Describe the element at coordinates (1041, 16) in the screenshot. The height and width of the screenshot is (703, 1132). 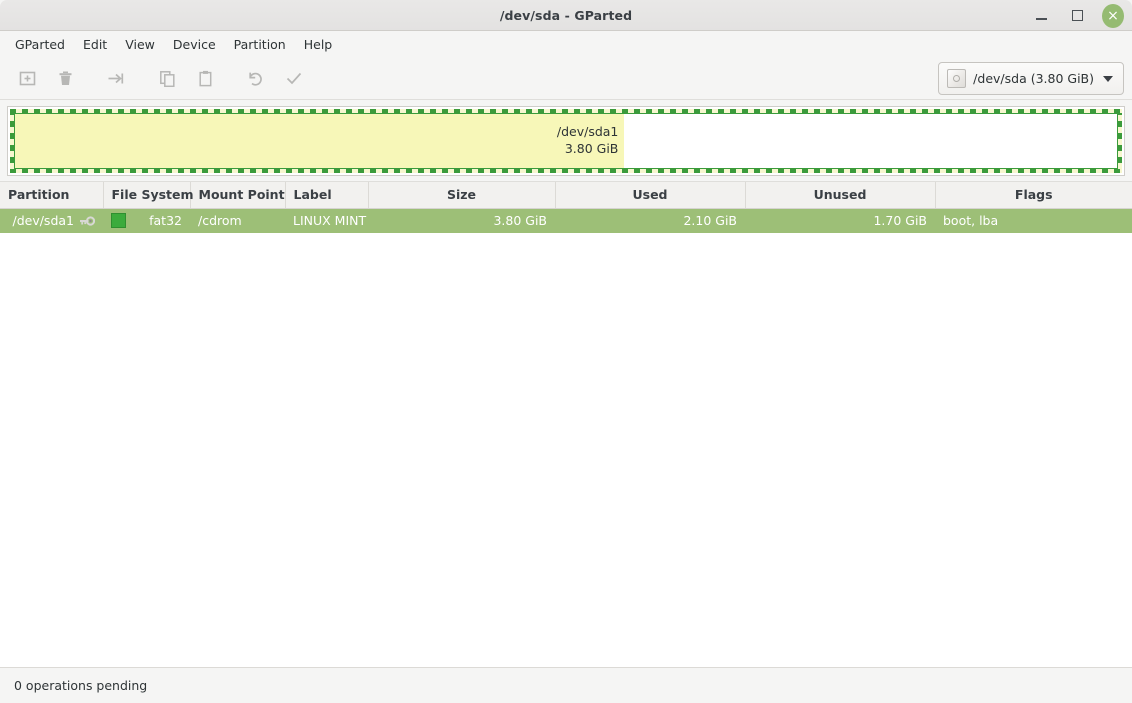
I see `minimize-button` at that location.